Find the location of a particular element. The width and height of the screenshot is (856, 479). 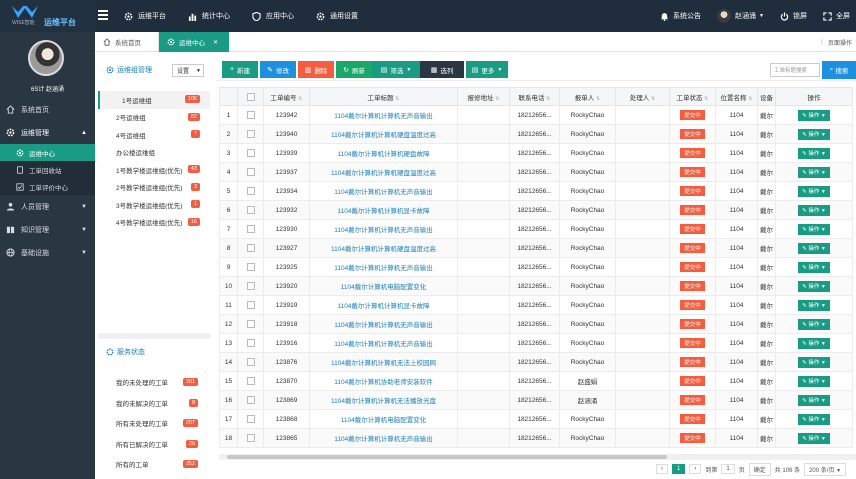

col-title: 工单标题 ⇅ is located at coordinates (383, 96).